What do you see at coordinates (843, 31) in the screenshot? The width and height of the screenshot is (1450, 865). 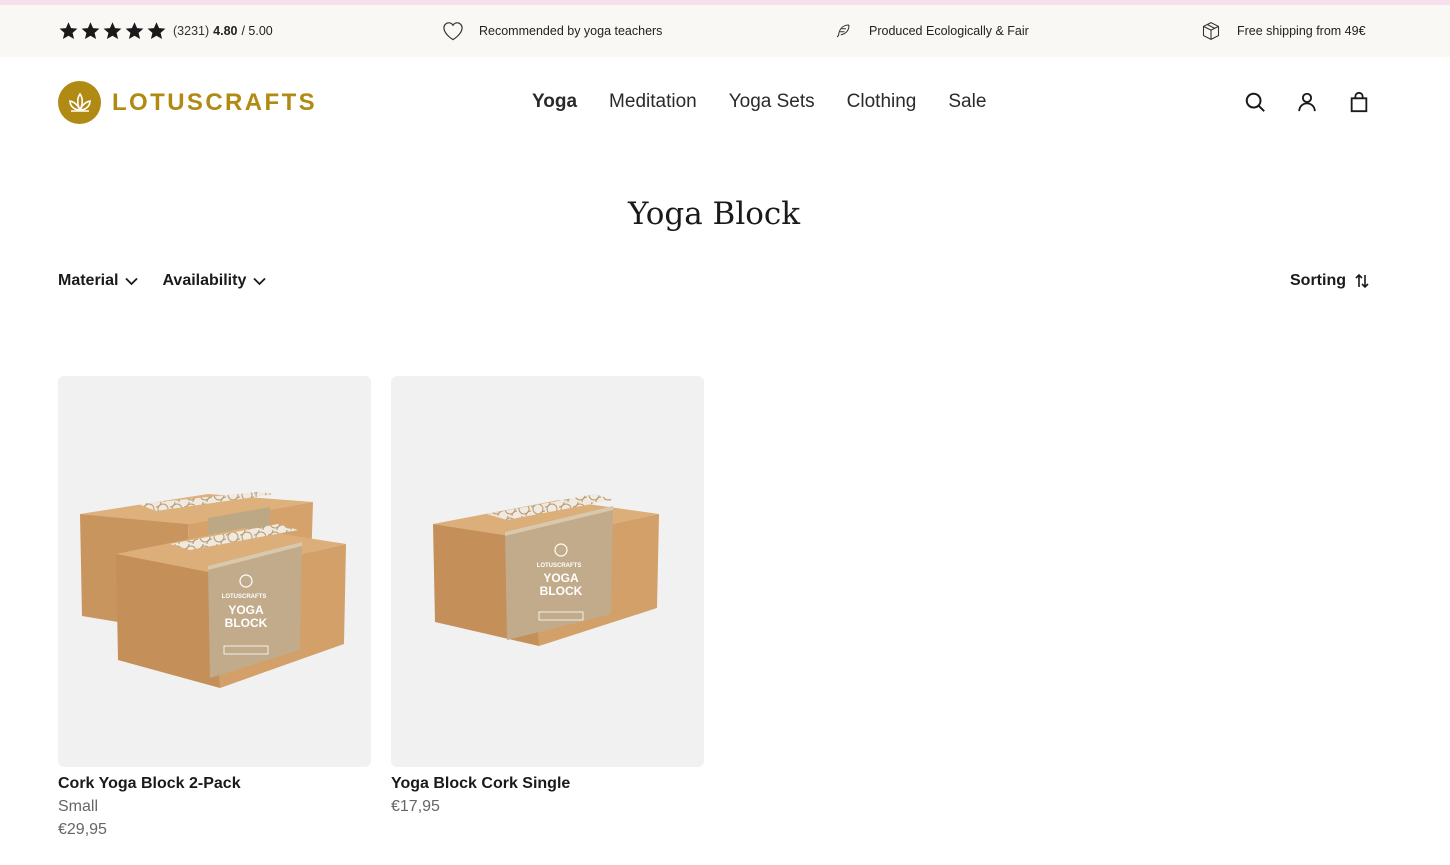 I see `feather-icon` at bounding box center [843, 31].